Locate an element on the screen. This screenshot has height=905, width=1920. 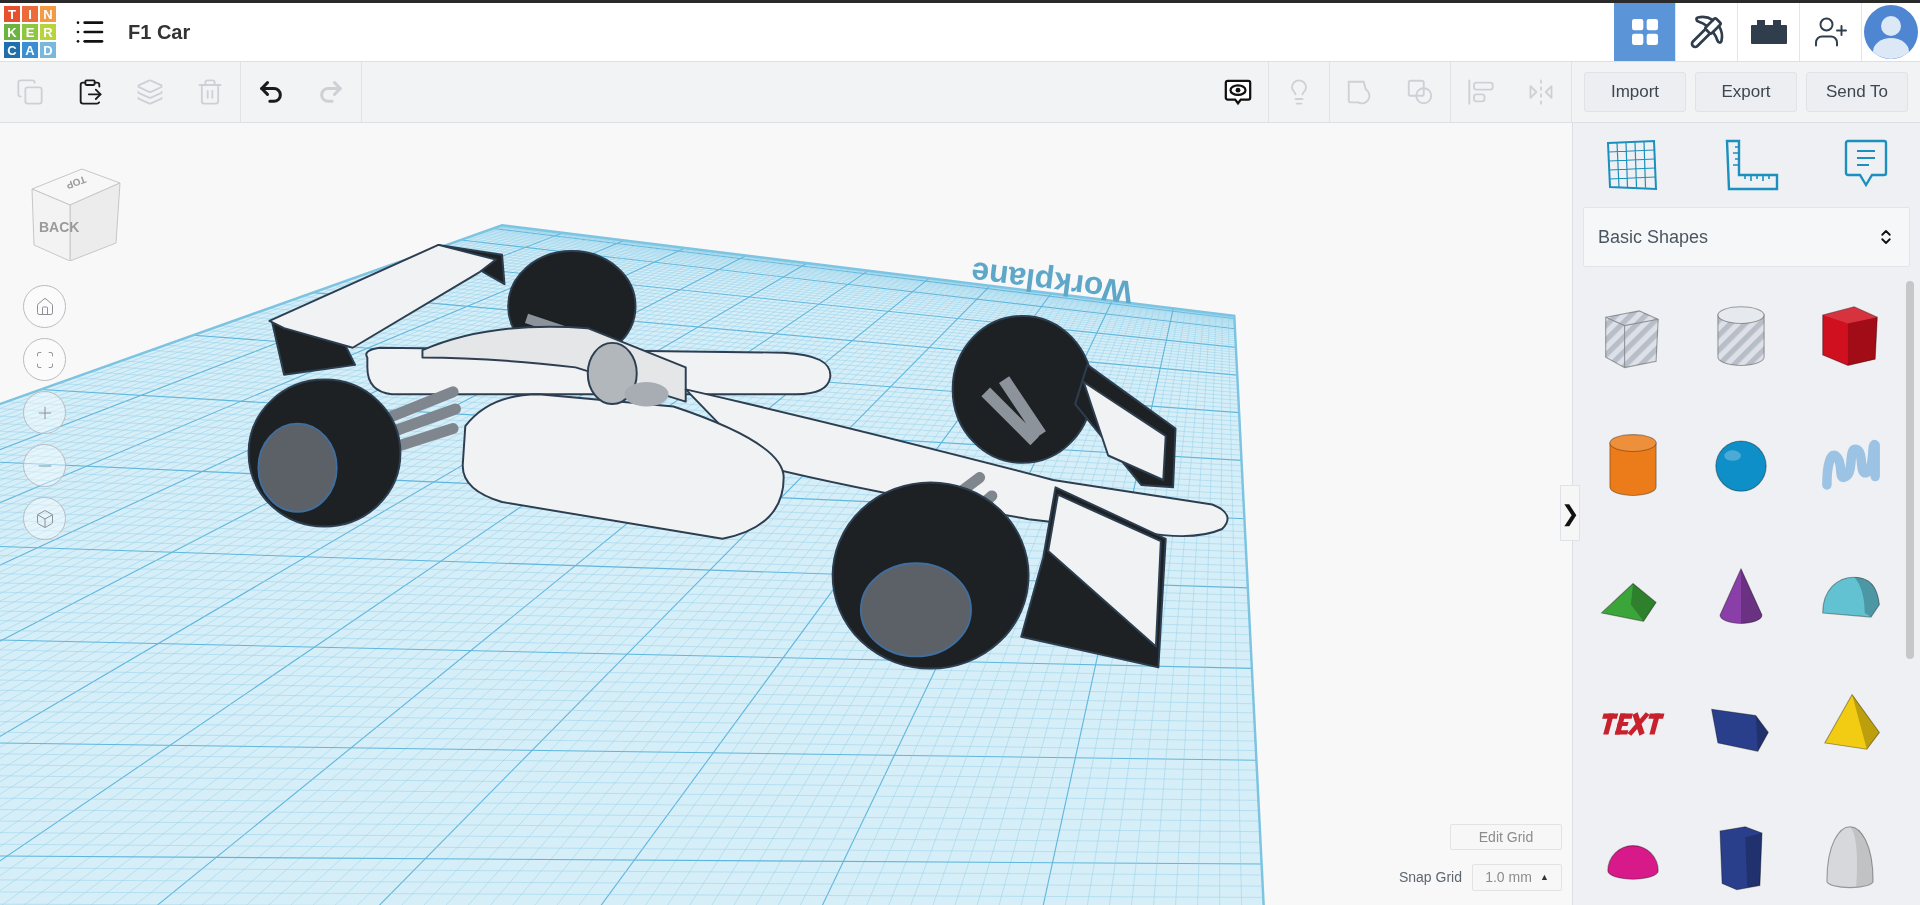
logo-letter: A is located at coordinates (30, 50).